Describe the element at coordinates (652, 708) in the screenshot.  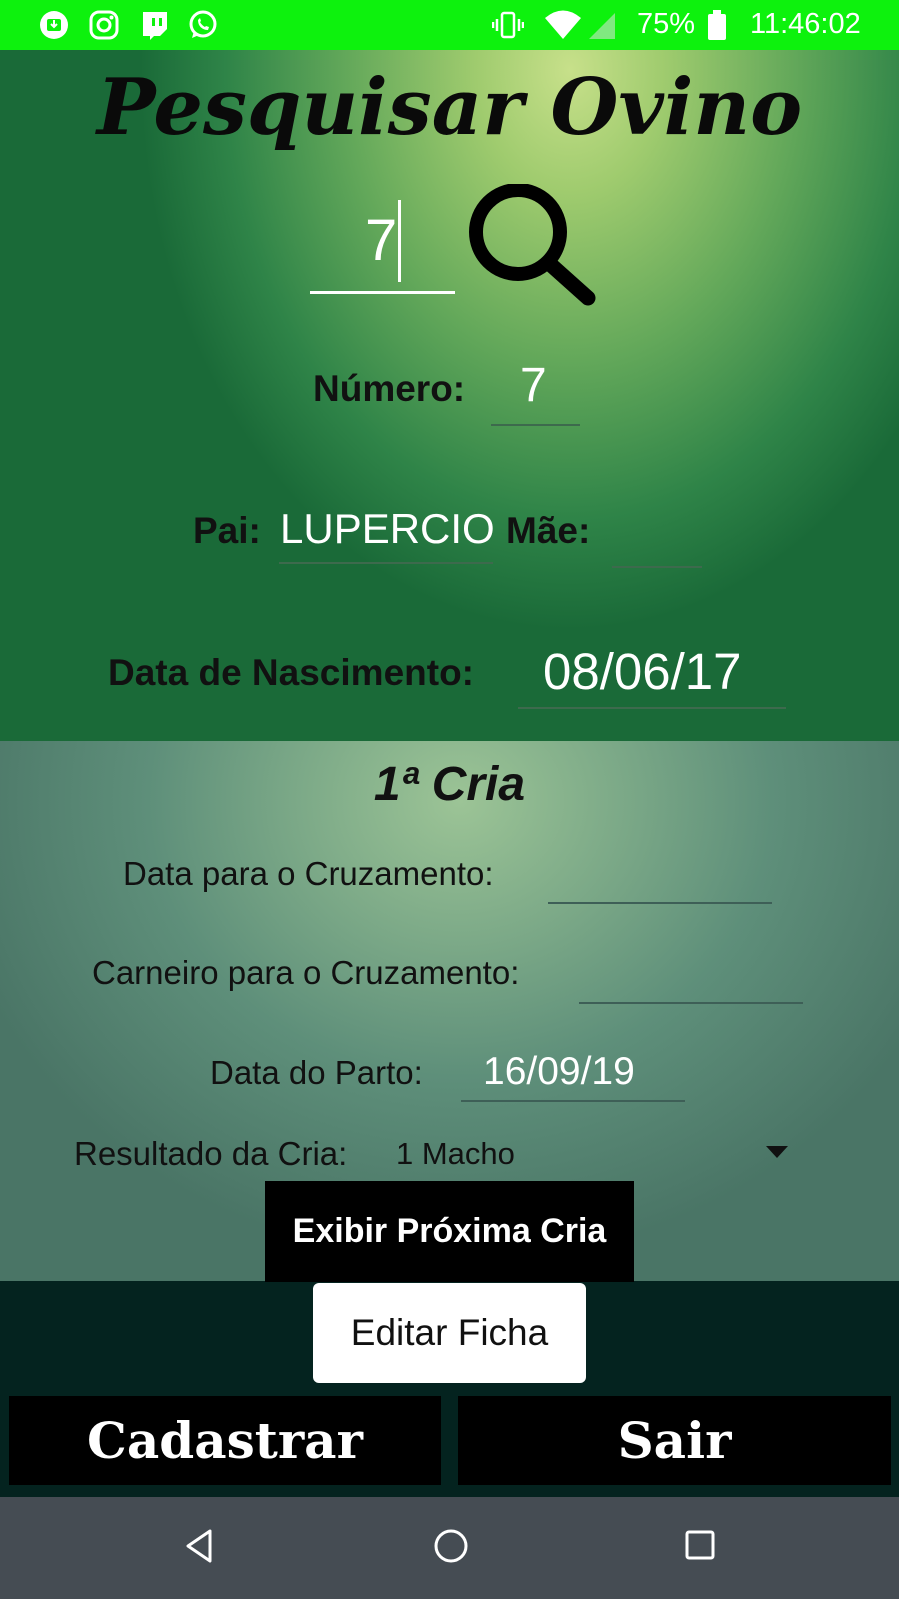
I see `nascimento-underline` at that location.